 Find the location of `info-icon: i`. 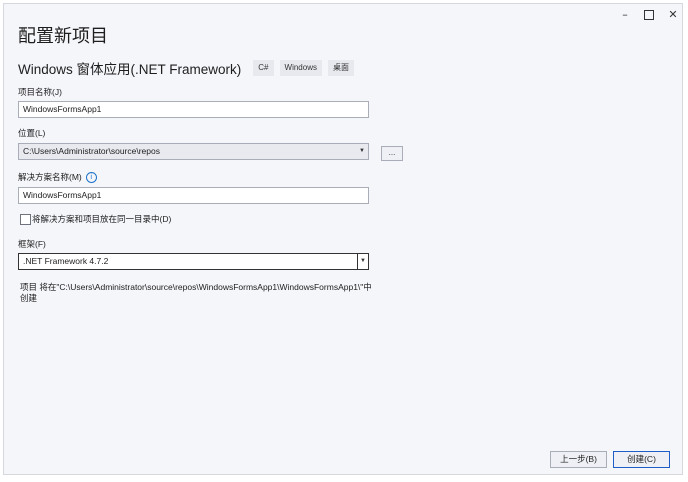

info-icon: i is located at coordinates (91, 178).